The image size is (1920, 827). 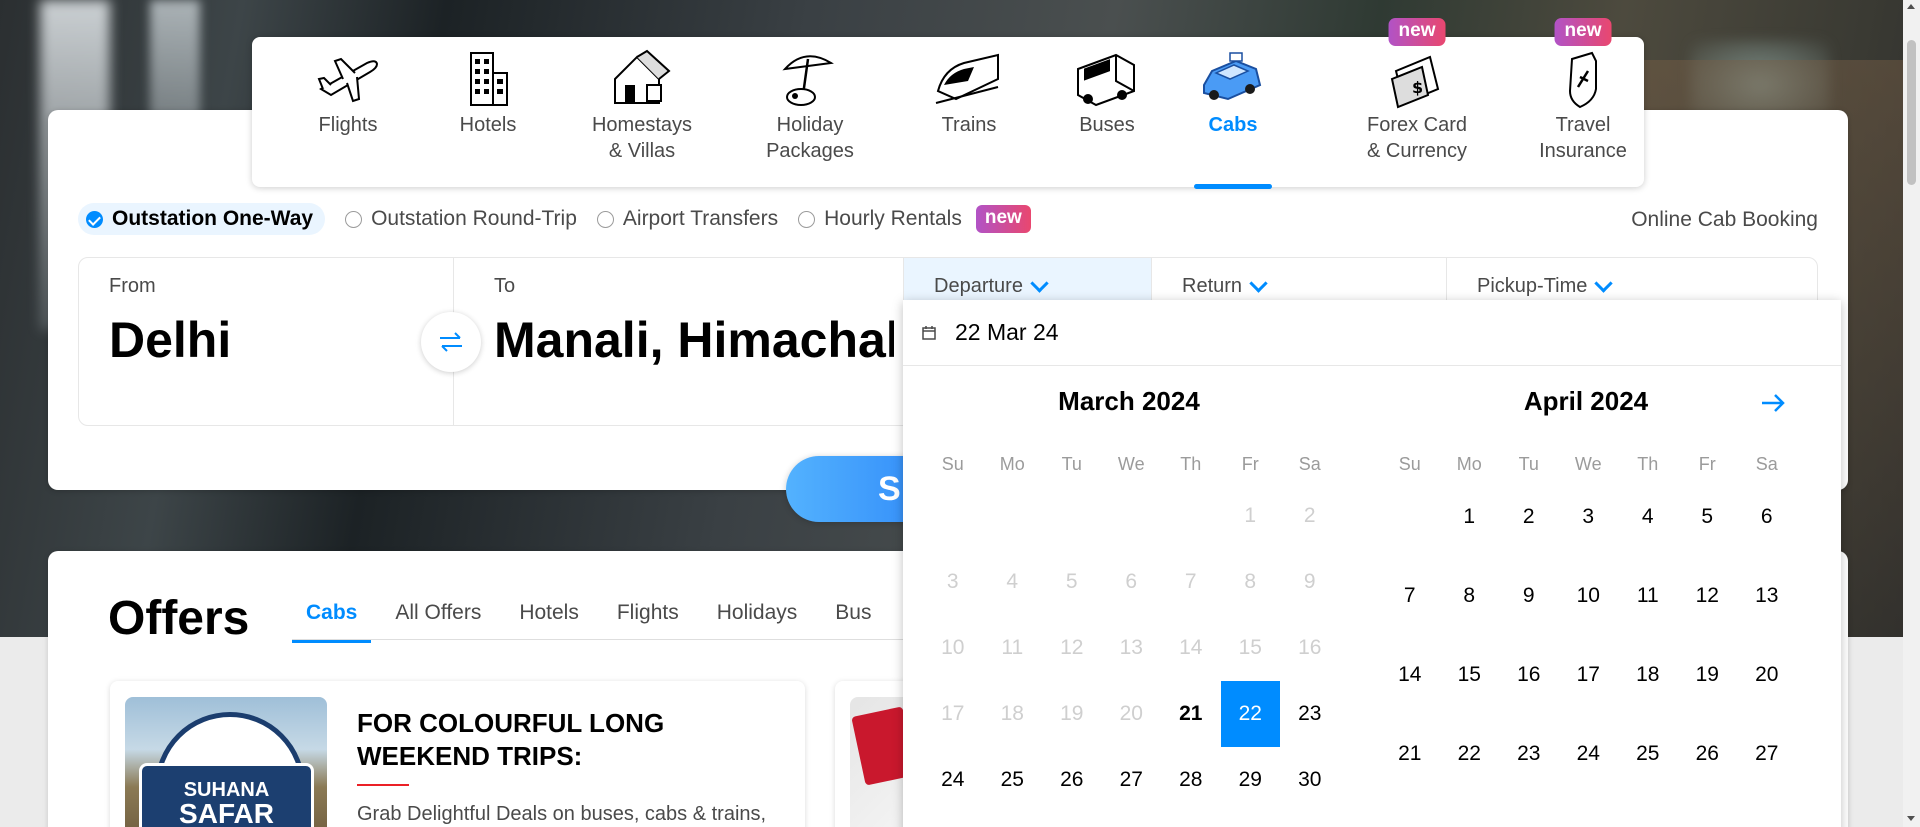 What do you see at coordinates (549, 622) in the screenshot?
I see `offer-tab-hotels: Hotels` at bounding box center [549, 622].